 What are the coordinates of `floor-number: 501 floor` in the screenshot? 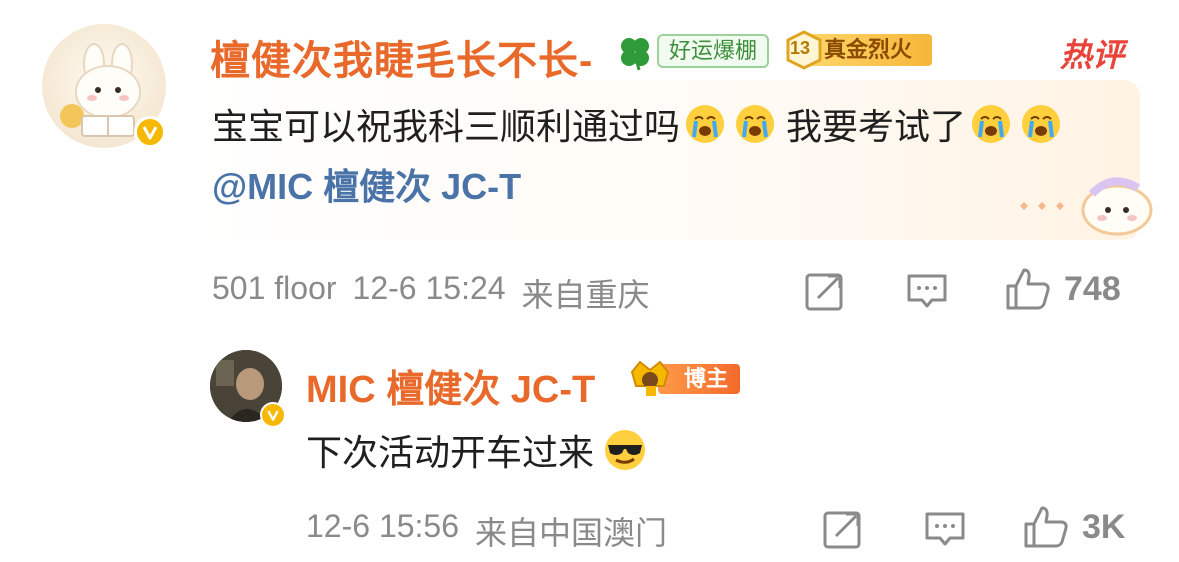 It's located at (274, 288).